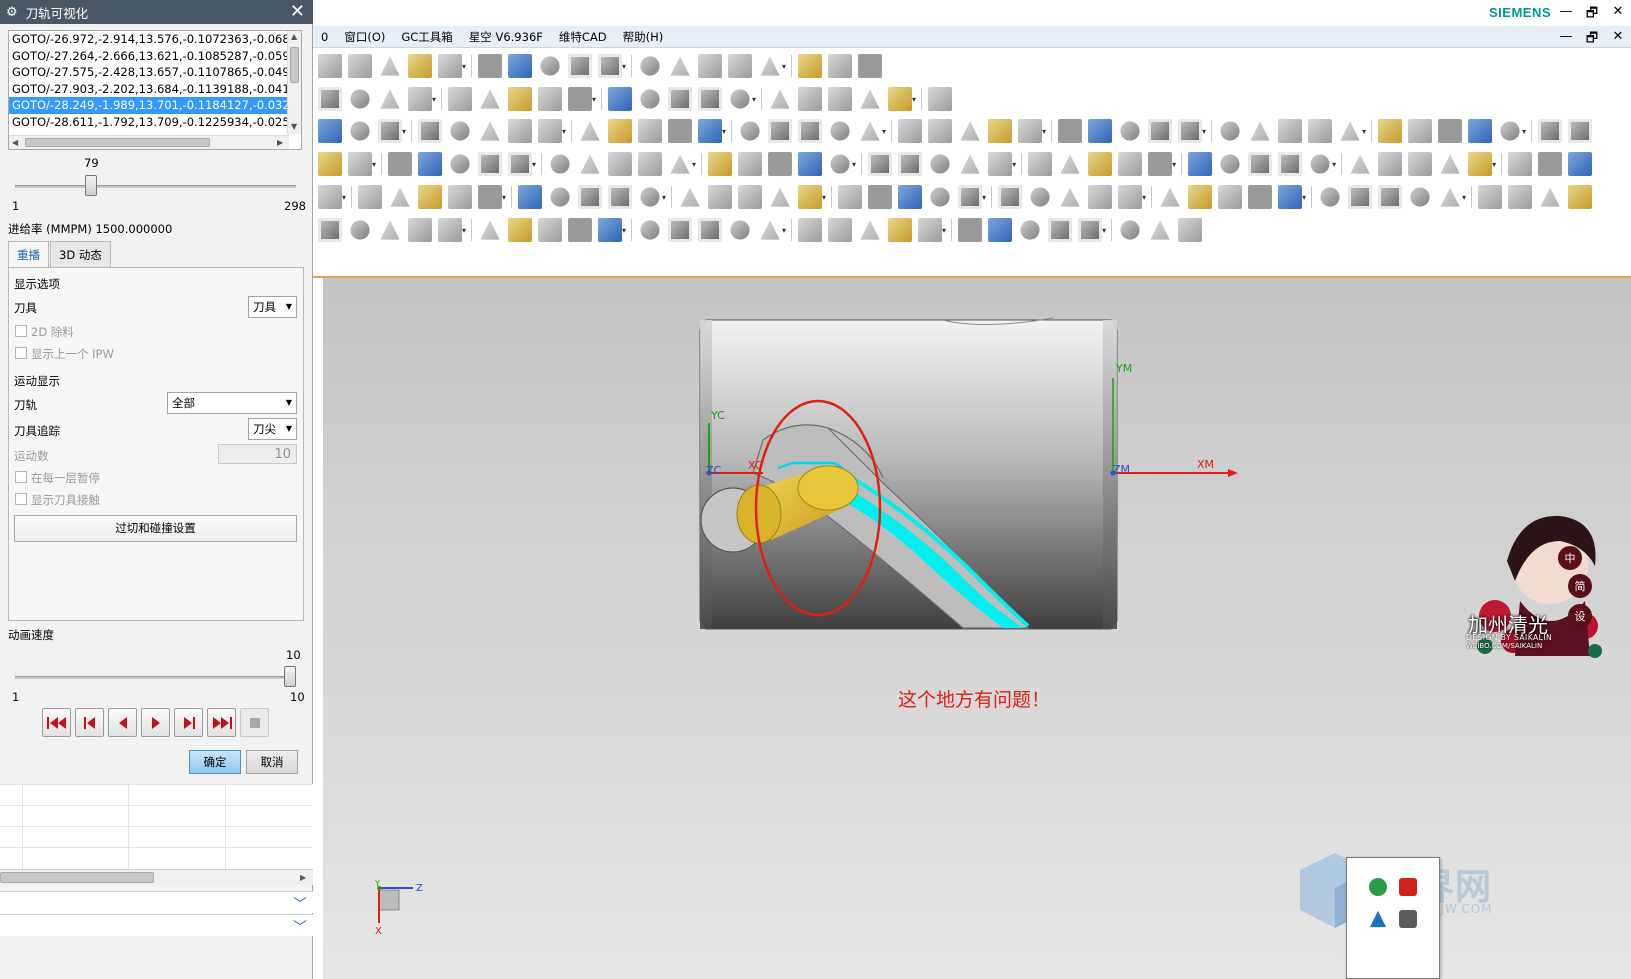 Image resolution: width=1631 pixels, height=979 pixels. I want to click on position-slider-track, so click(155, 186).